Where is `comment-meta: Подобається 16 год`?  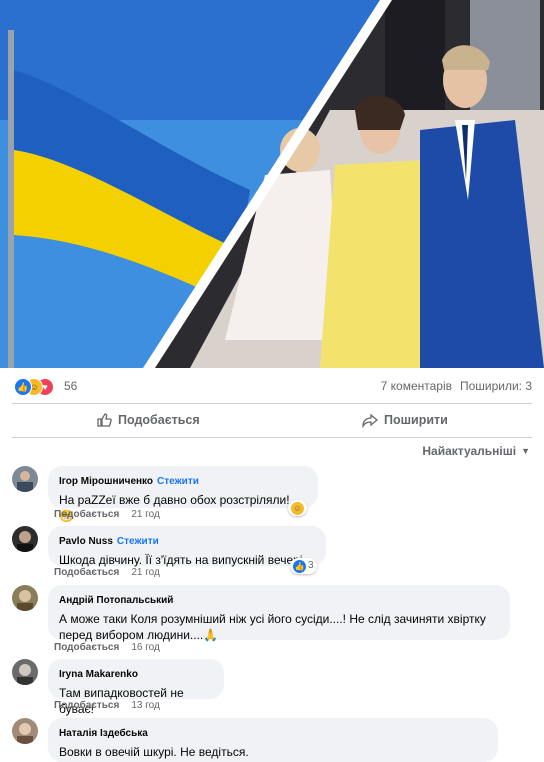 comment-meta: Подобається 16 год is located at coordinates (107, 647).